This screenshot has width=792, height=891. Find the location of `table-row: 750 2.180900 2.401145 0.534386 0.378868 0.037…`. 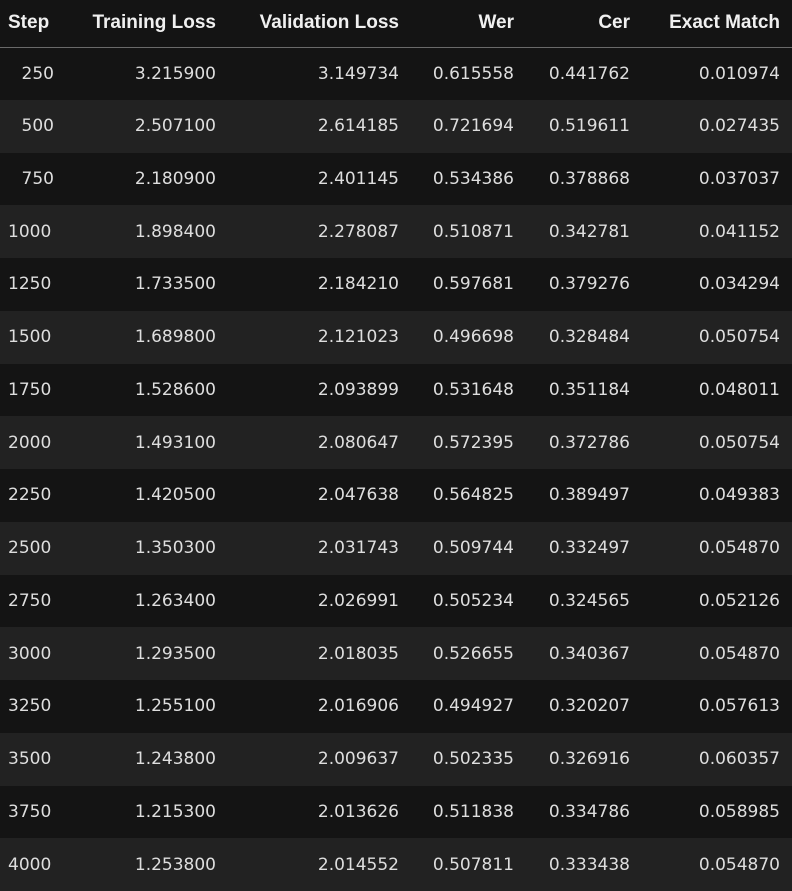

table-row: 750 2.180900 2.401145 0.534386 0.378868 0.037… is located at coordinates (396, 179).